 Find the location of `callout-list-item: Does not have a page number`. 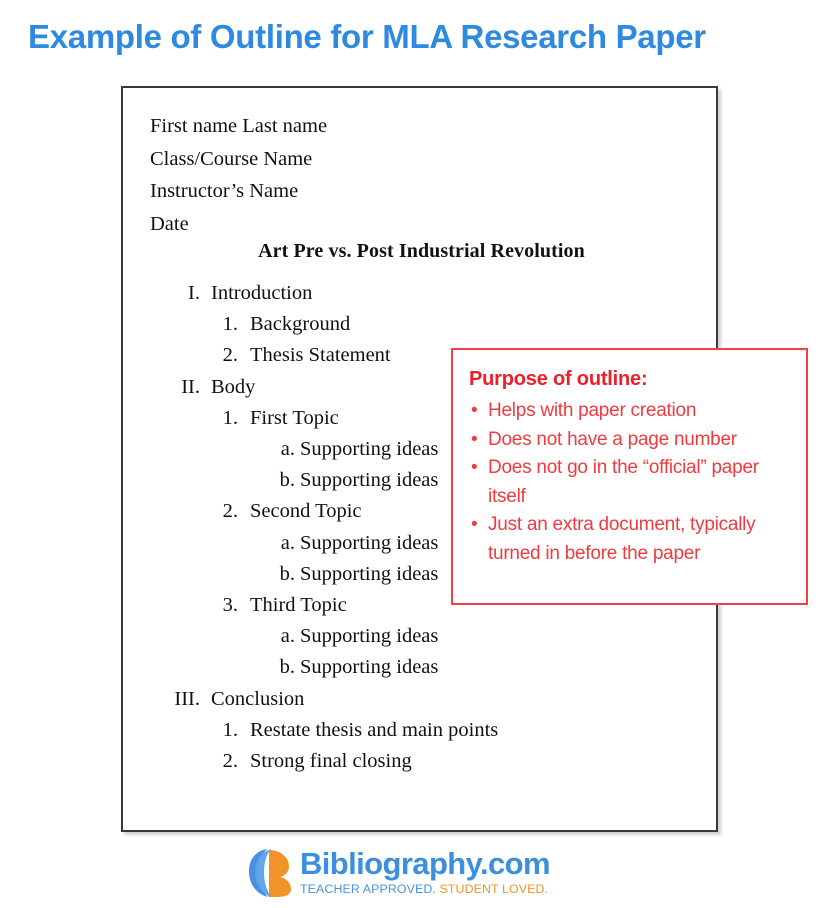

callout-list-item: Does not have a page number is located at coordinates (630, 440).